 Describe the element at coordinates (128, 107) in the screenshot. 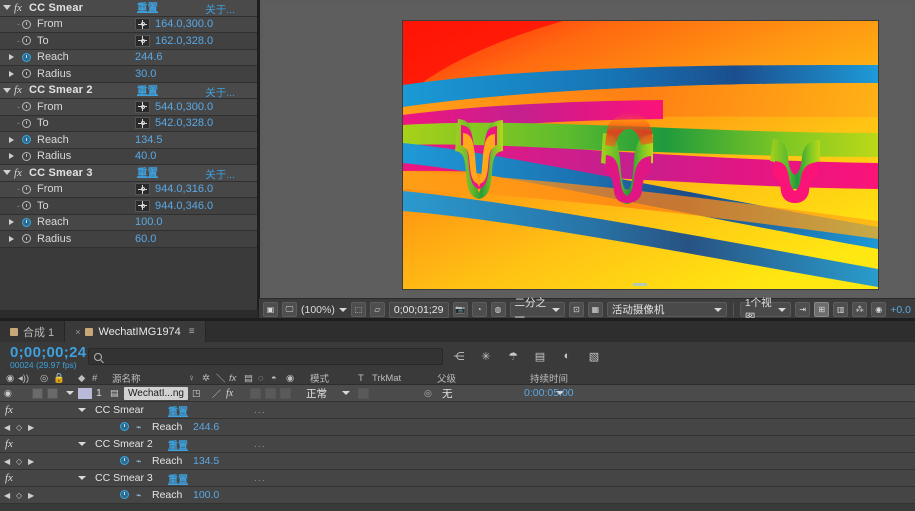

I see `effect-property-row: - From 544.0,300.0` at that location.